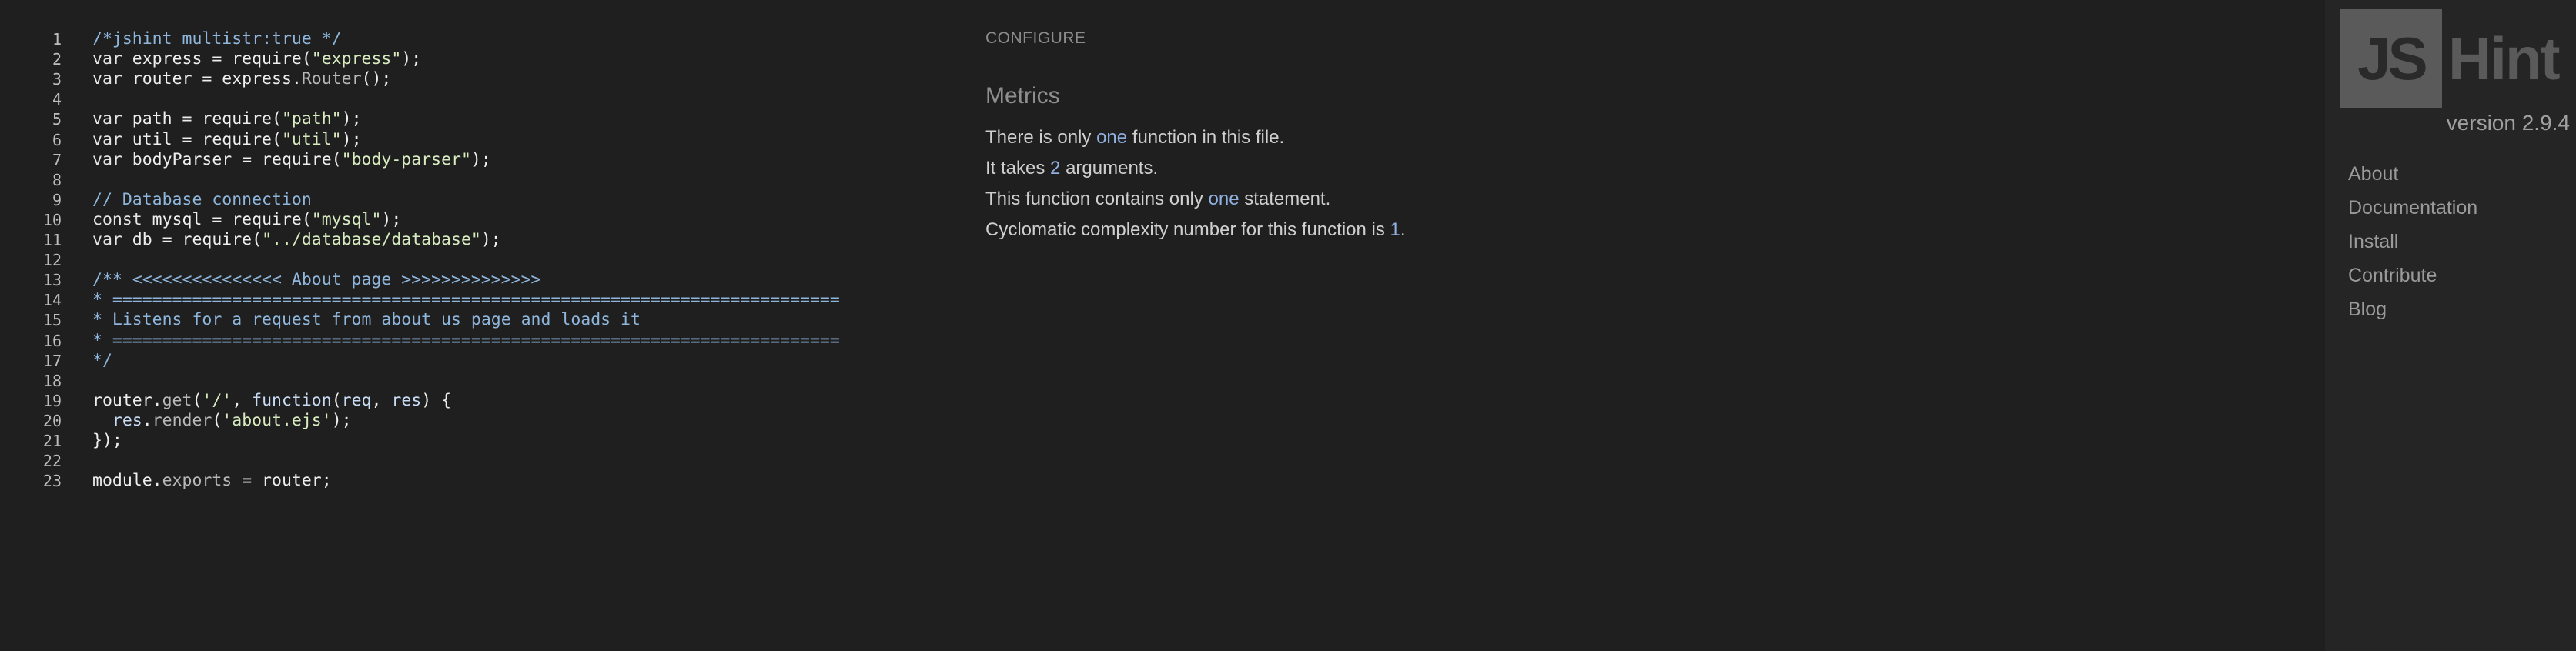 The width and height of the screenshot is (2576, 651). What do you see at coordinates (227, 219) in the screenshot?
I see `code-token: mysql = require(` at bounding box center [227, 219].